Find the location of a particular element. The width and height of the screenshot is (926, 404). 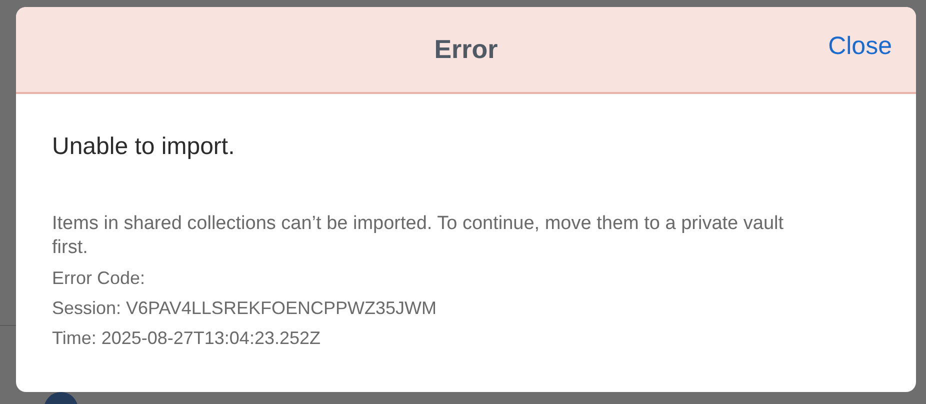

error-detail: Session: V6PAV4LLSREKFOENCPPWZ35JWM is located at coordinates (245, 308).